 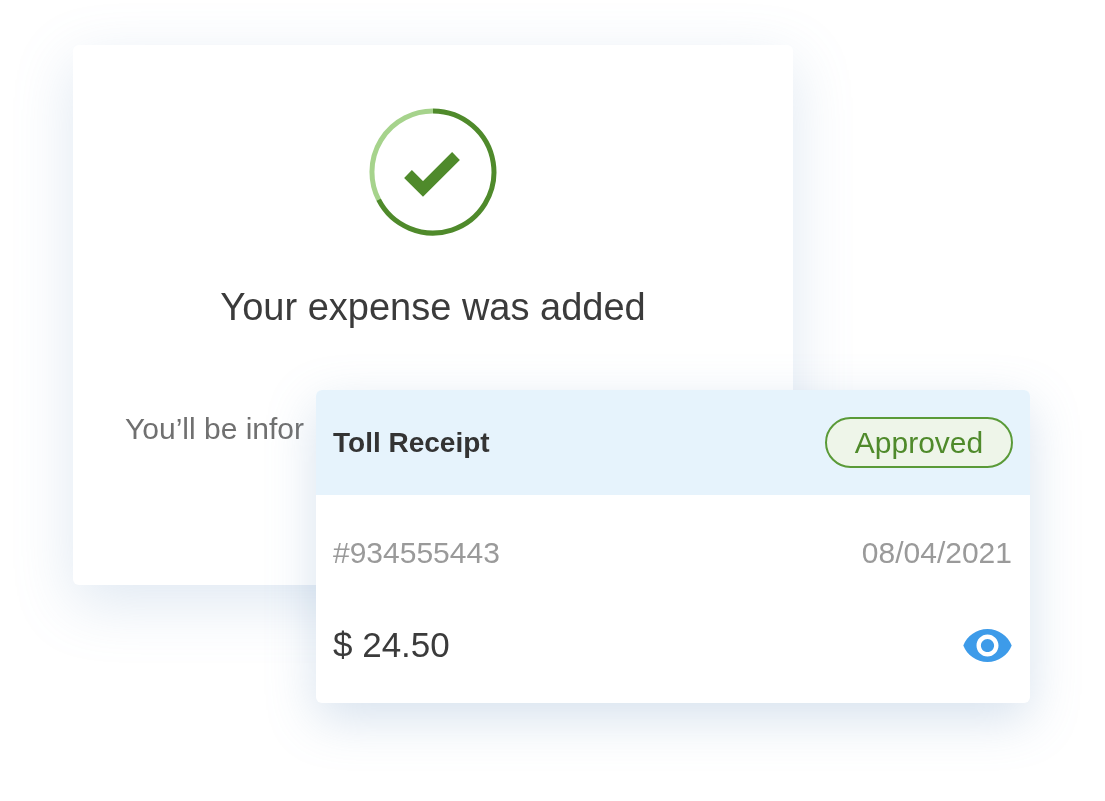 I want to click on status-badge: Approved, so click(x=919, y=442).